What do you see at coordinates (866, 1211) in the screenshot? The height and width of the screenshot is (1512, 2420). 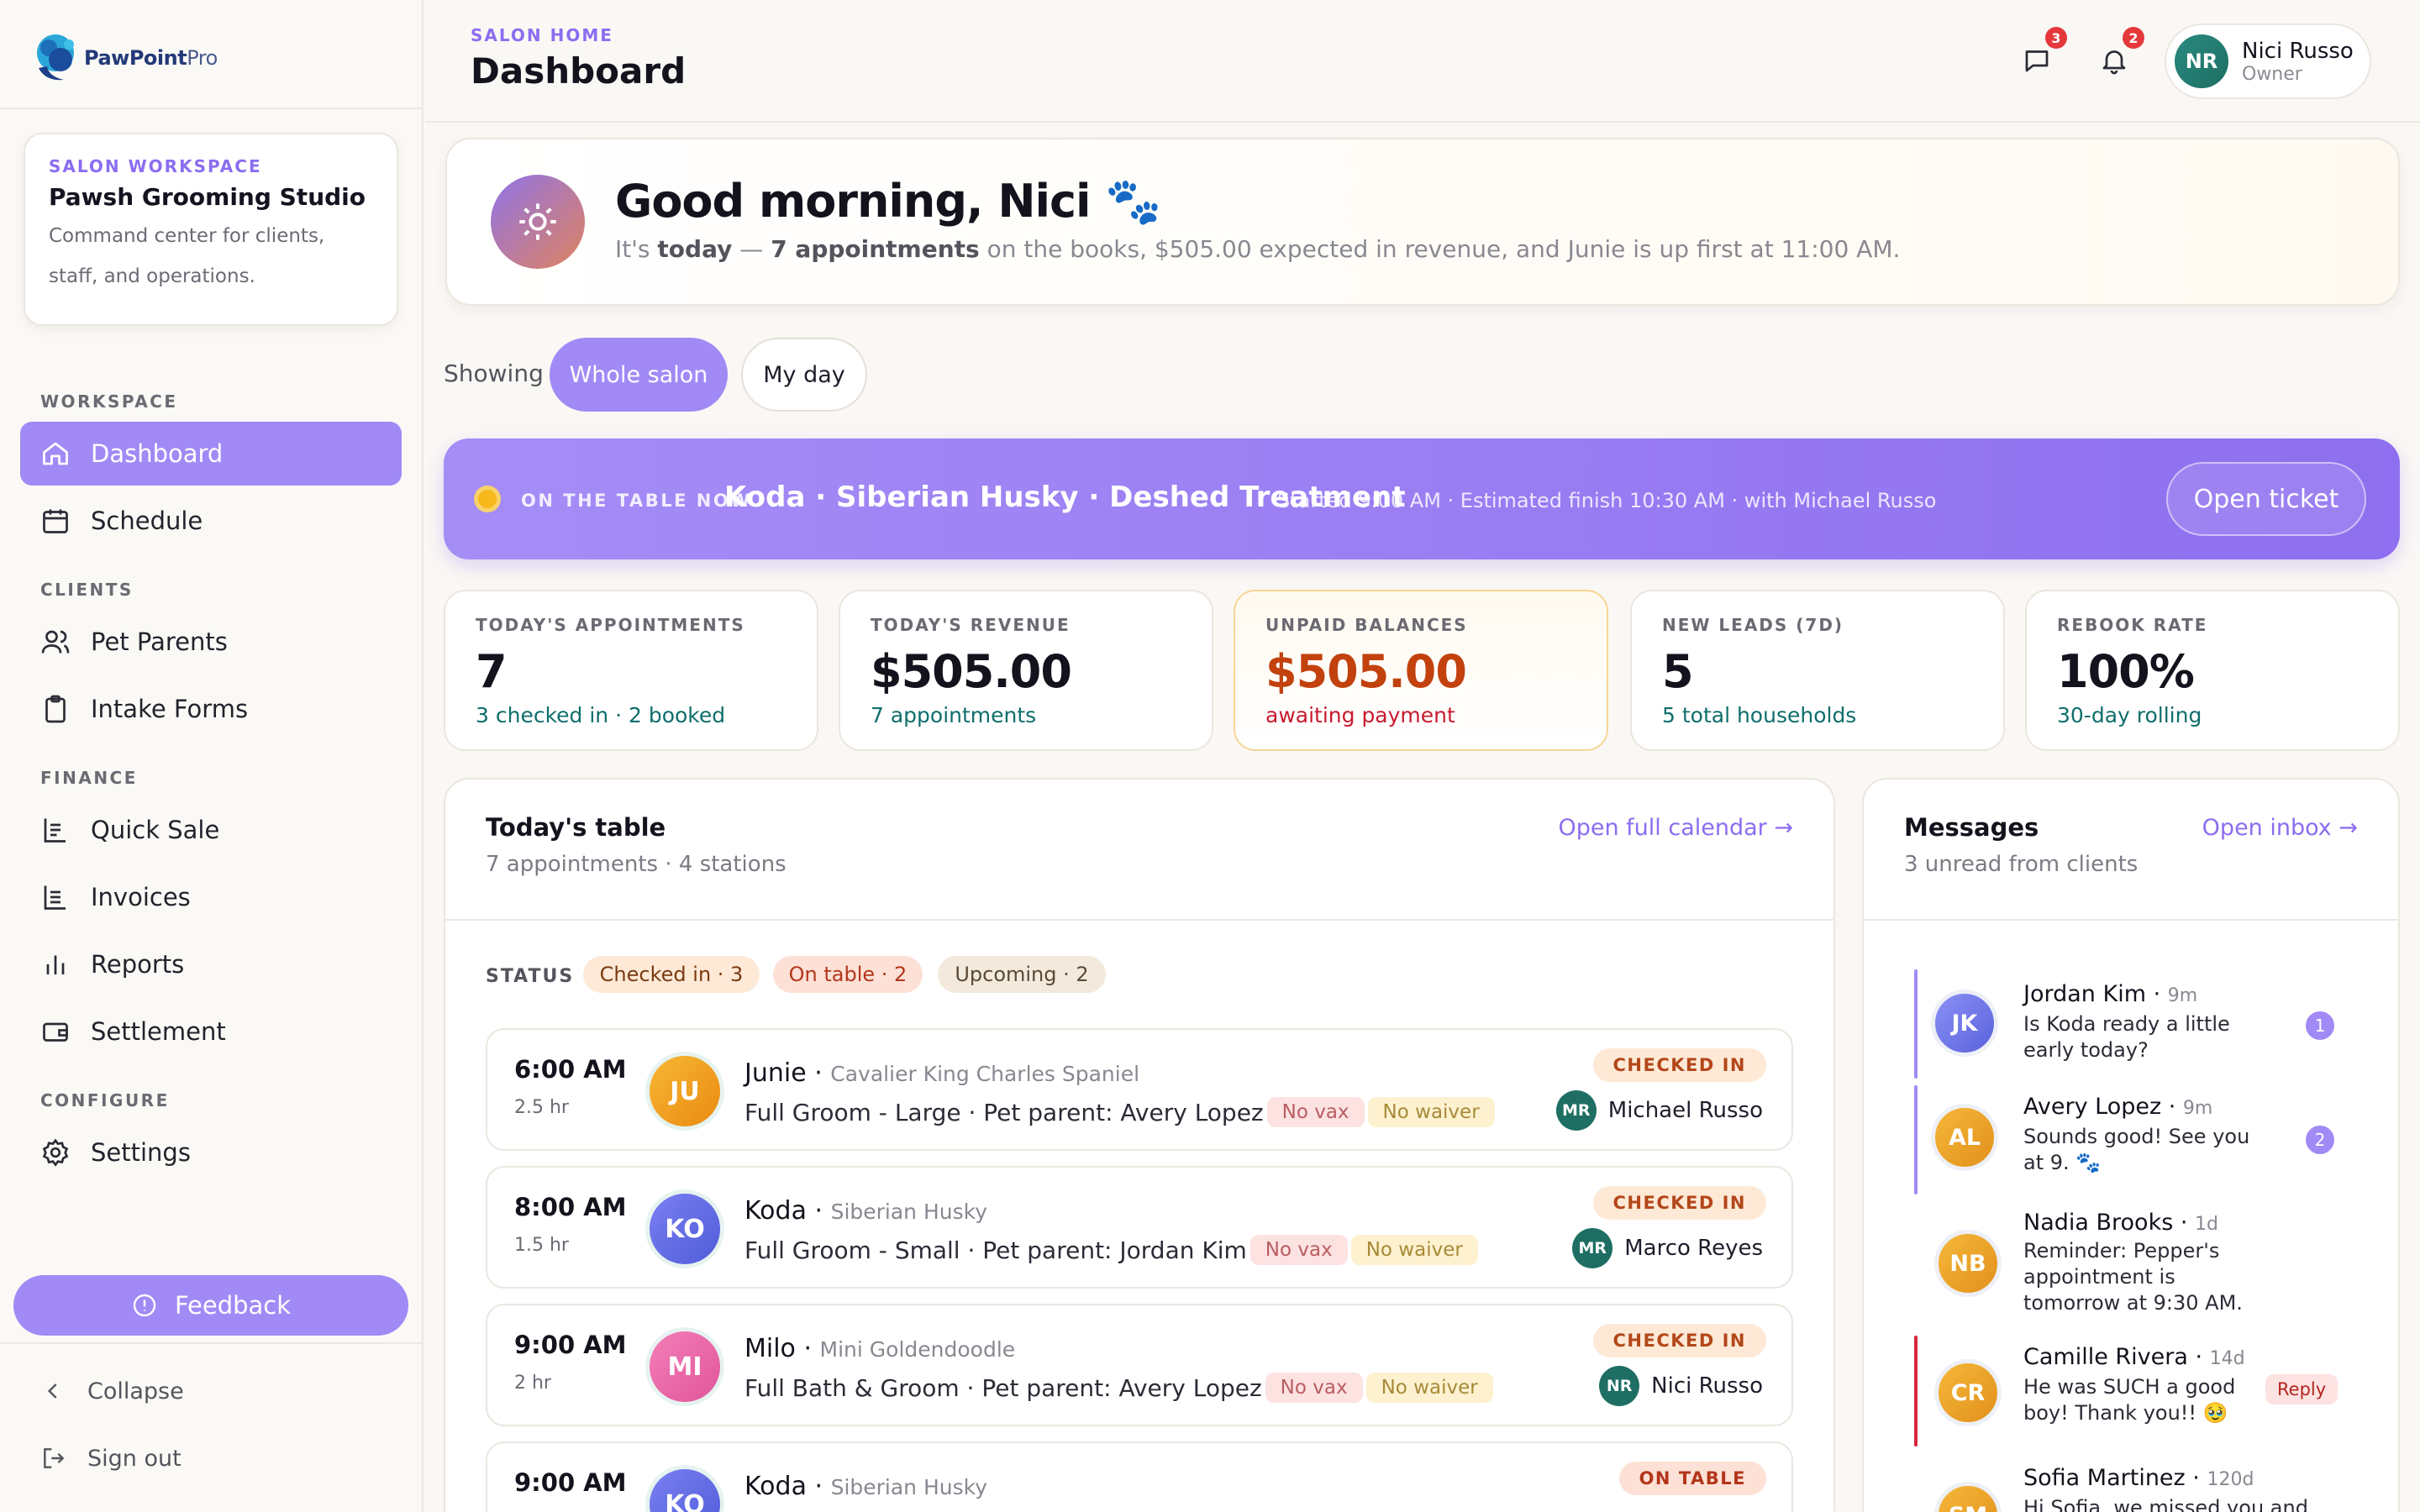 I see `pet-name: Koda · Siberian Husky` at bounding box center [866, 1211].